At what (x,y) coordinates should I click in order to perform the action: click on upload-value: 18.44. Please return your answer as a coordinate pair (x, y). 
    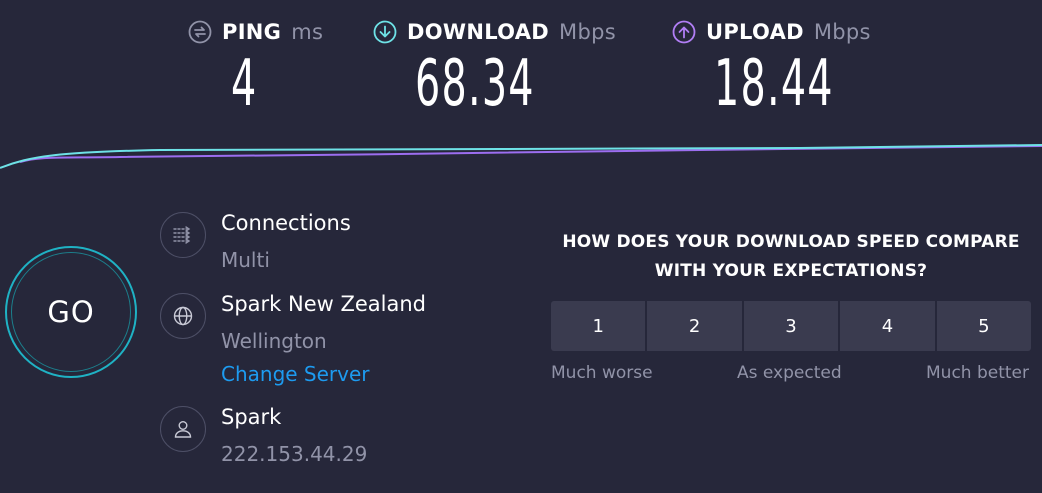
    Looking at the image, I should click on (774, 84).